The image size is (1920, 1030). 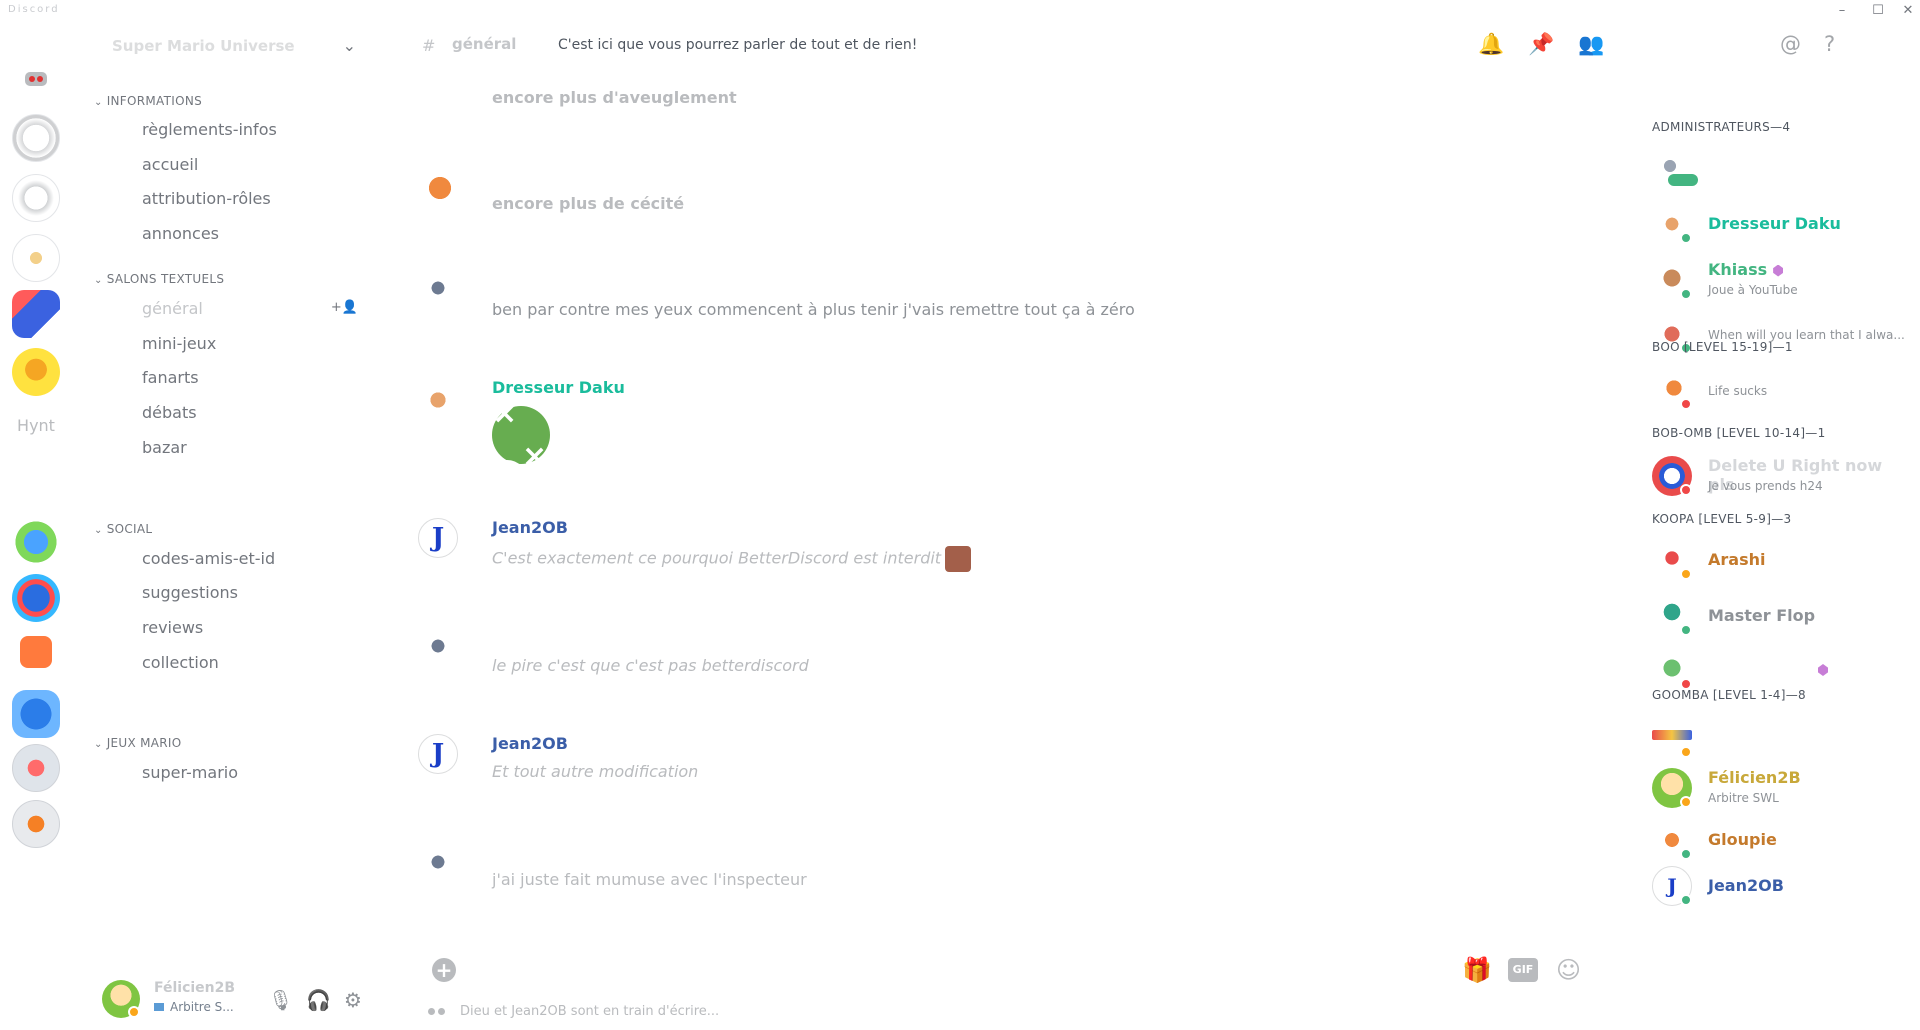 What do you see at coordinates (148, 101) in the screenshot?
I see `category-informations: ⌄ INFORMATIONS` at bounding box center [148, 101].